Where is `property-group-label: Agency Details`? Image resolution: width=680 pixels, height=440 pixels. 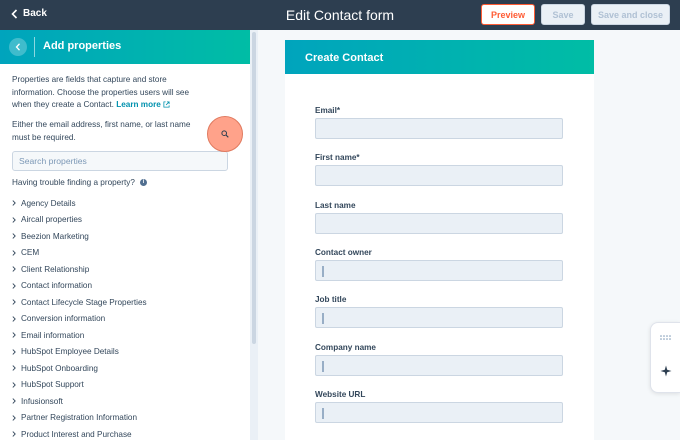
property-group-label: Agency Details is located at coordinates (48, 203).